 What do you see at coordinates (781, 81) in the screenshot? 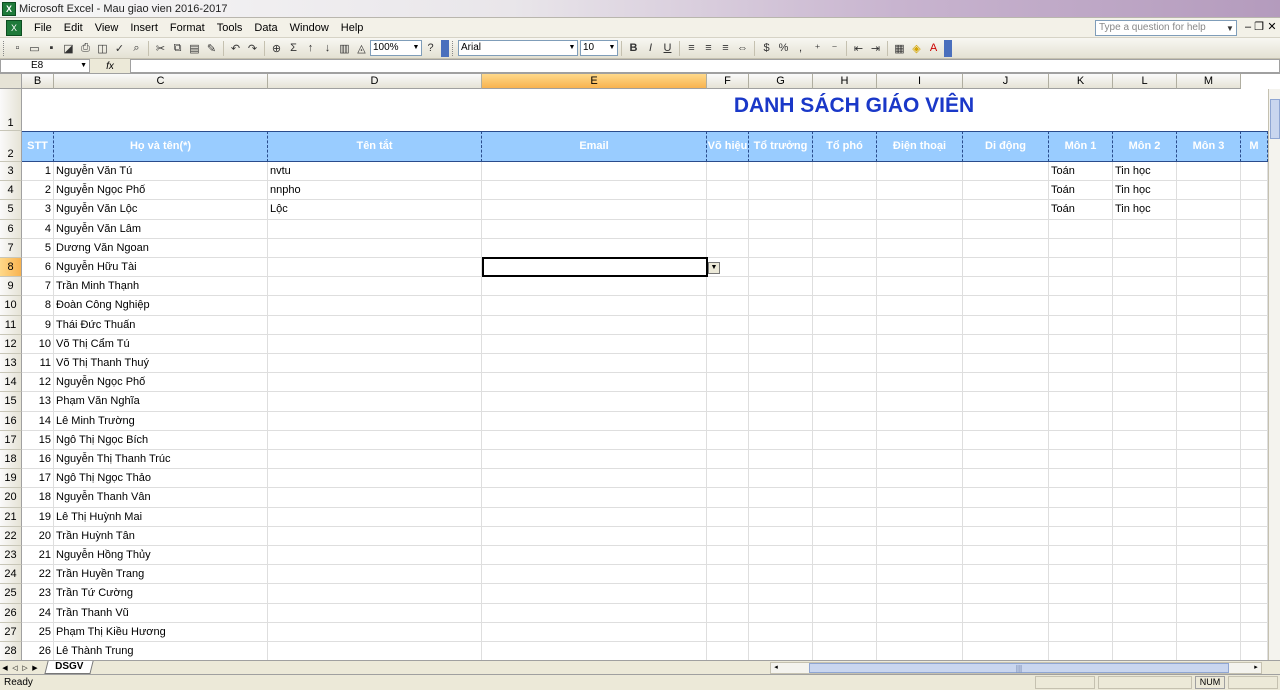
I see `column-header: G` at bounding box center [781, 81].